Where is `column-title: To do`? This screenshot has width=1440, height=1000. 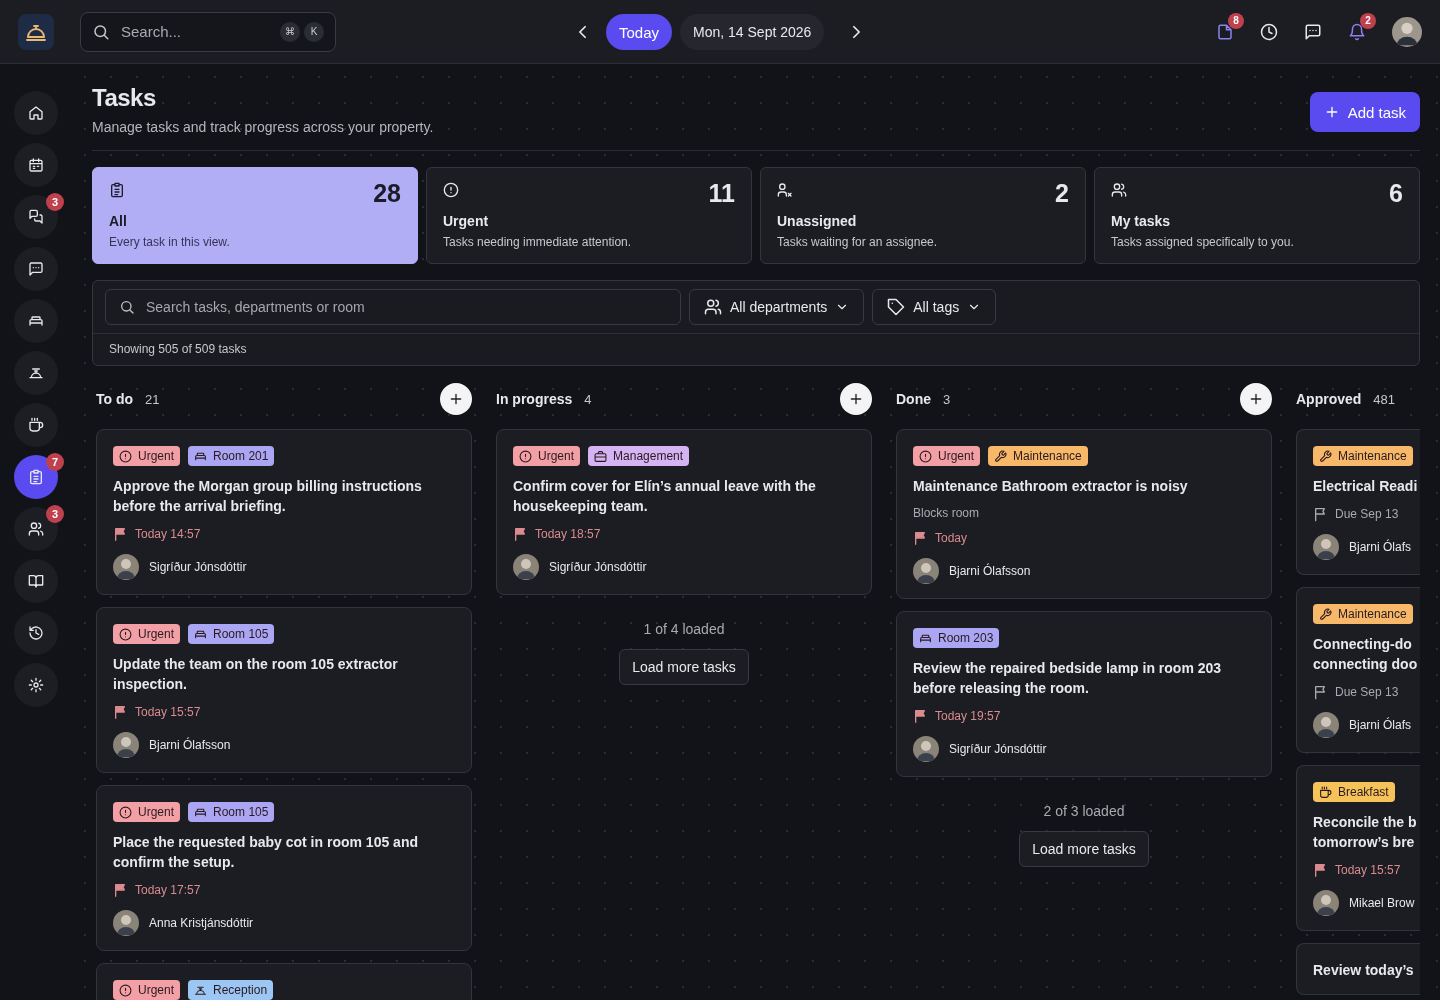 column-title: To do is located at coordinates (115, 399).